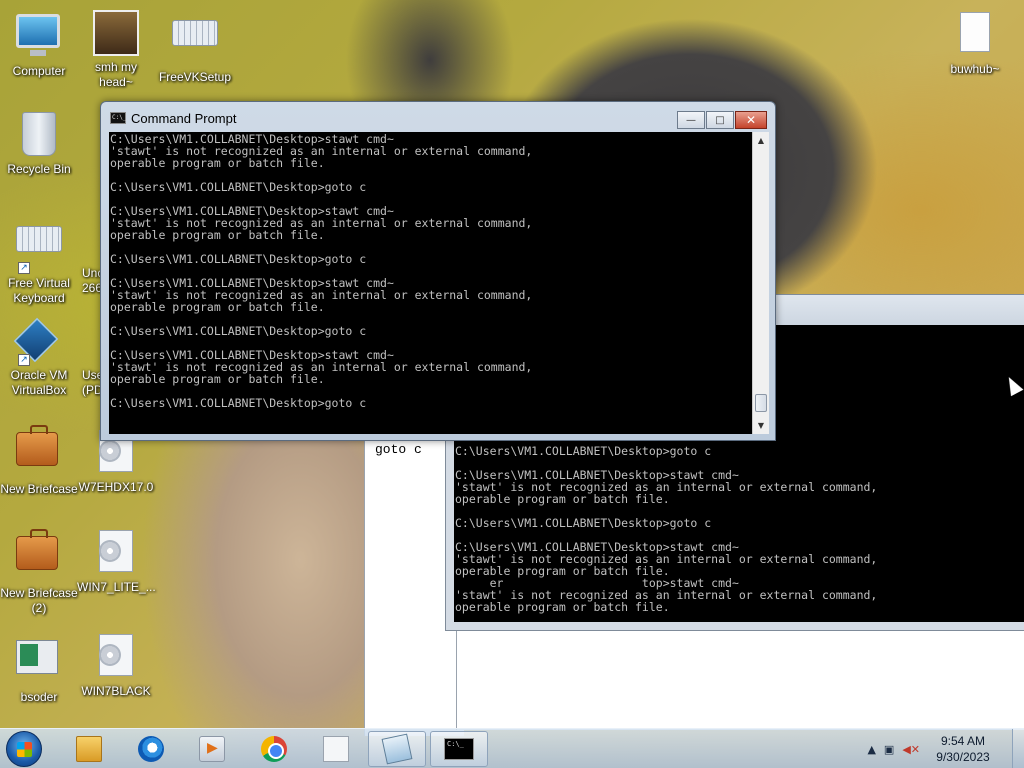  What do you see at coordinates (24, 749) in the screenshot?
I see `start-button` at bounding box center [24, 749].